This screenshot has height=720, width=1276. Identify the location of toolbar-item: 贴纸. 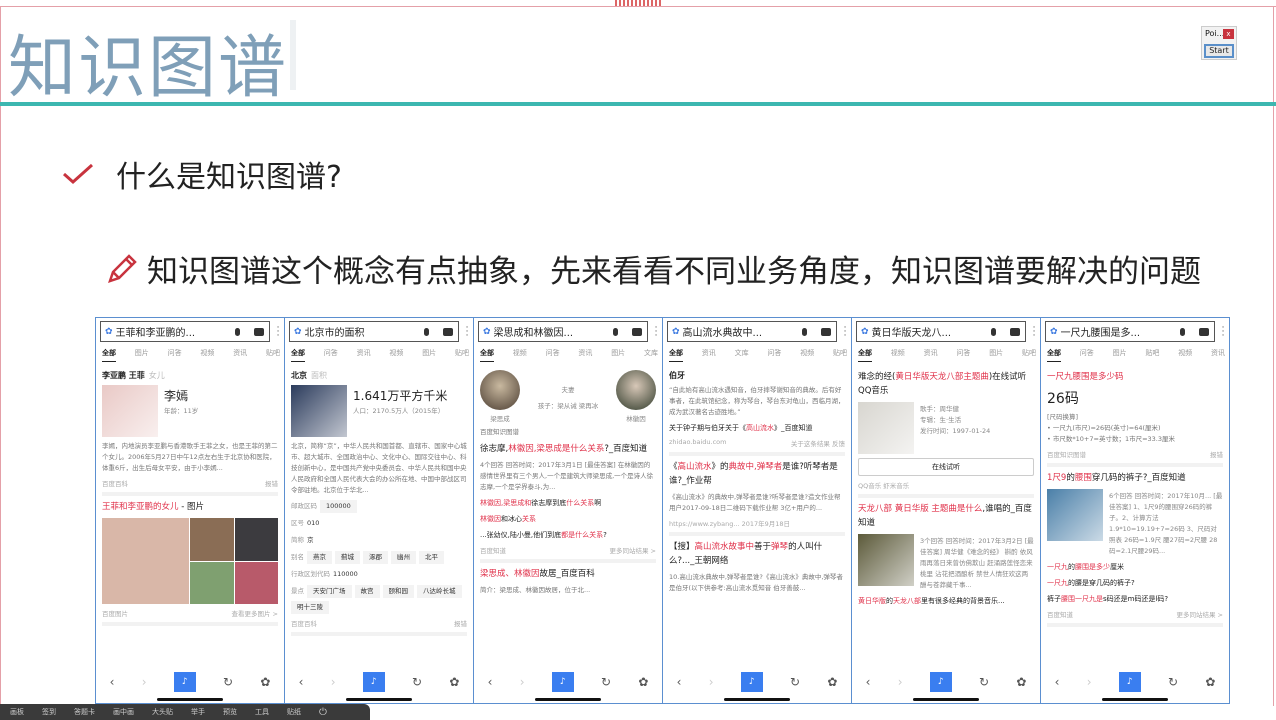
(294, 712).